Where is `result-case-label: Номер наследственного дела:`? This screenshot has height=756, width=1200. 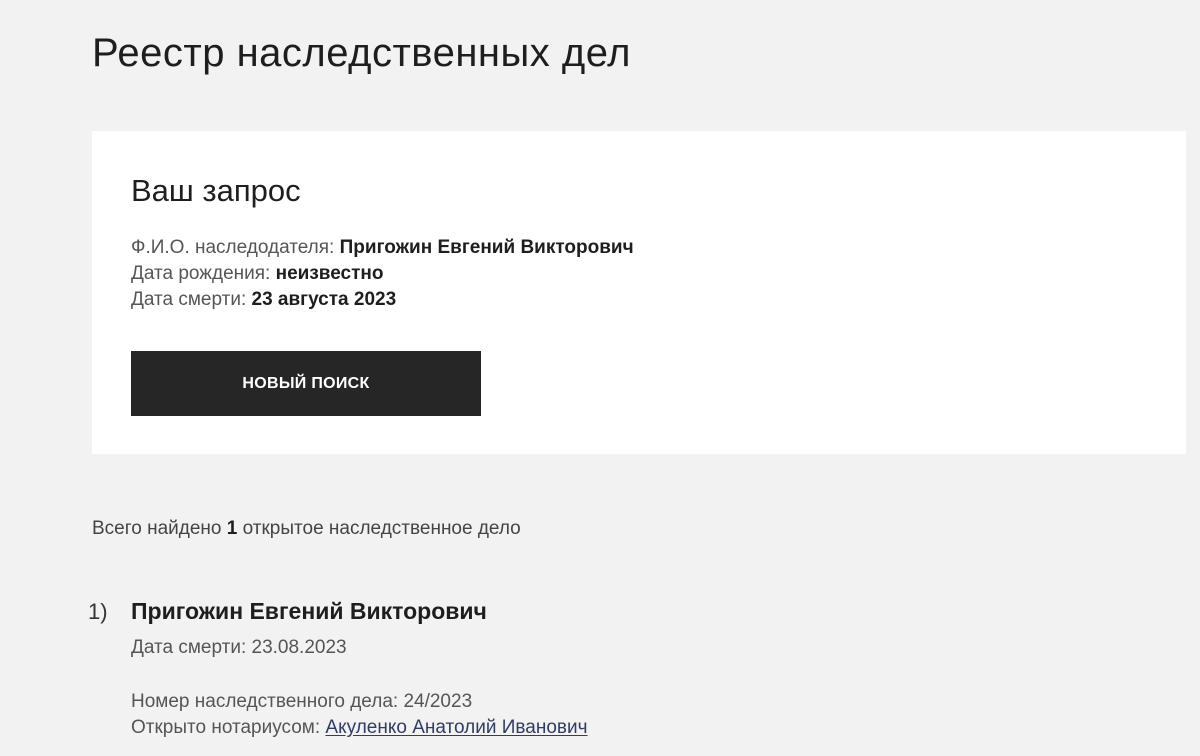
result-case-label: Номер наследственного дела: is located at coordinates (265, 701).